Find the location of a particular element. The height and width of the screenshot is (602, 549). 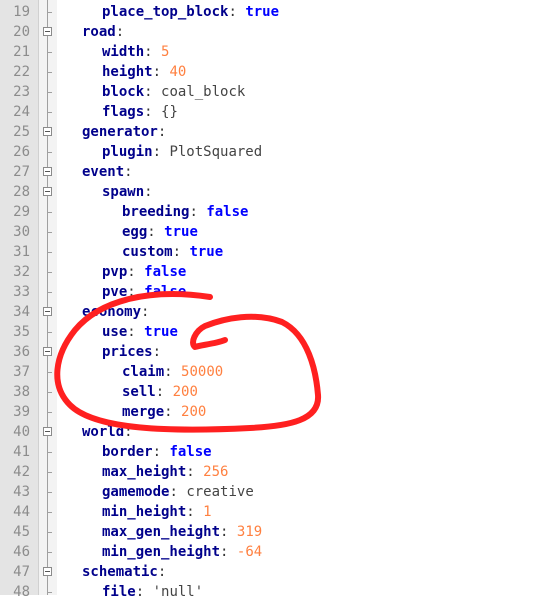

line-number: 27 is located at coordinates (21, 172).